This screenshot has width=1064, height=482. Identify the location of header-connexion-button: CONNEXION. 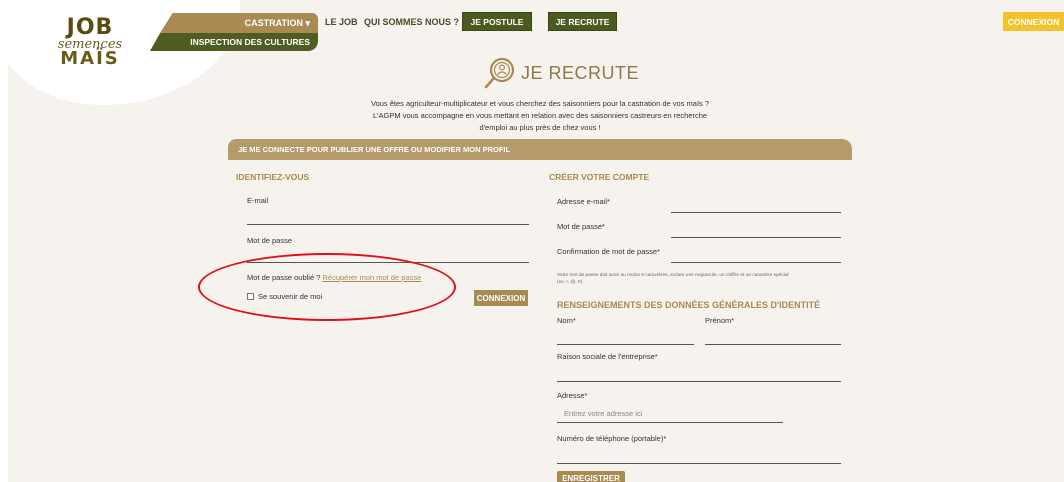
(1033, 21).